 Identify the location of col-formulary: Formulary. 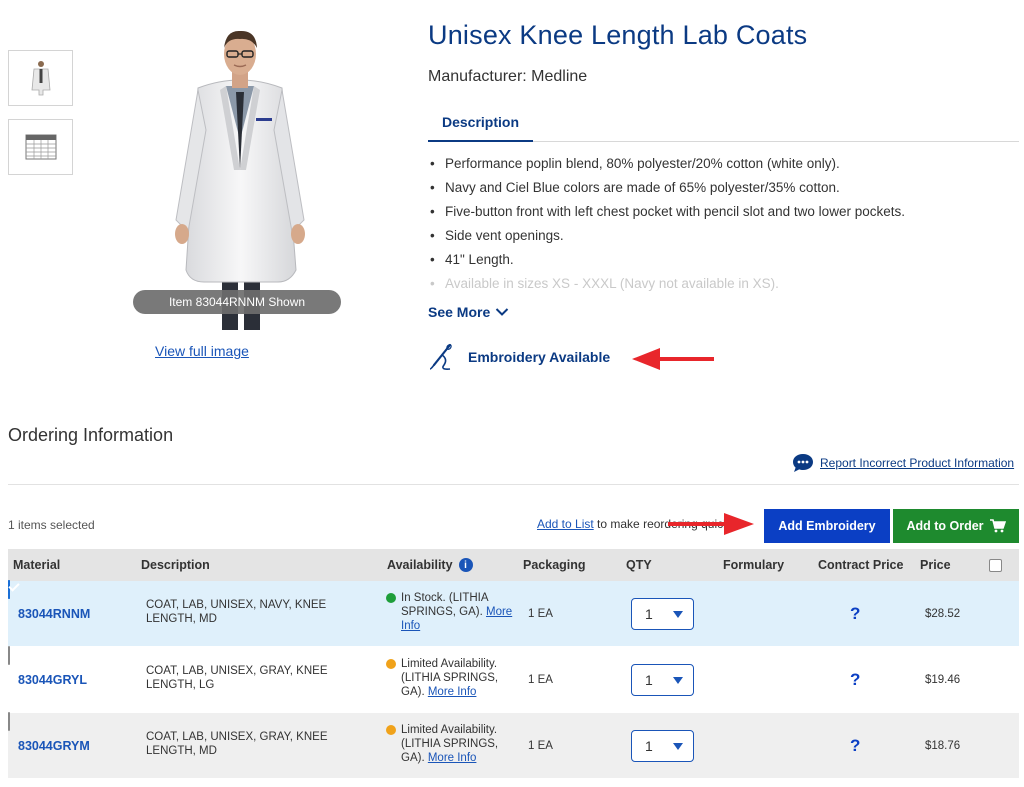
(753, 565).